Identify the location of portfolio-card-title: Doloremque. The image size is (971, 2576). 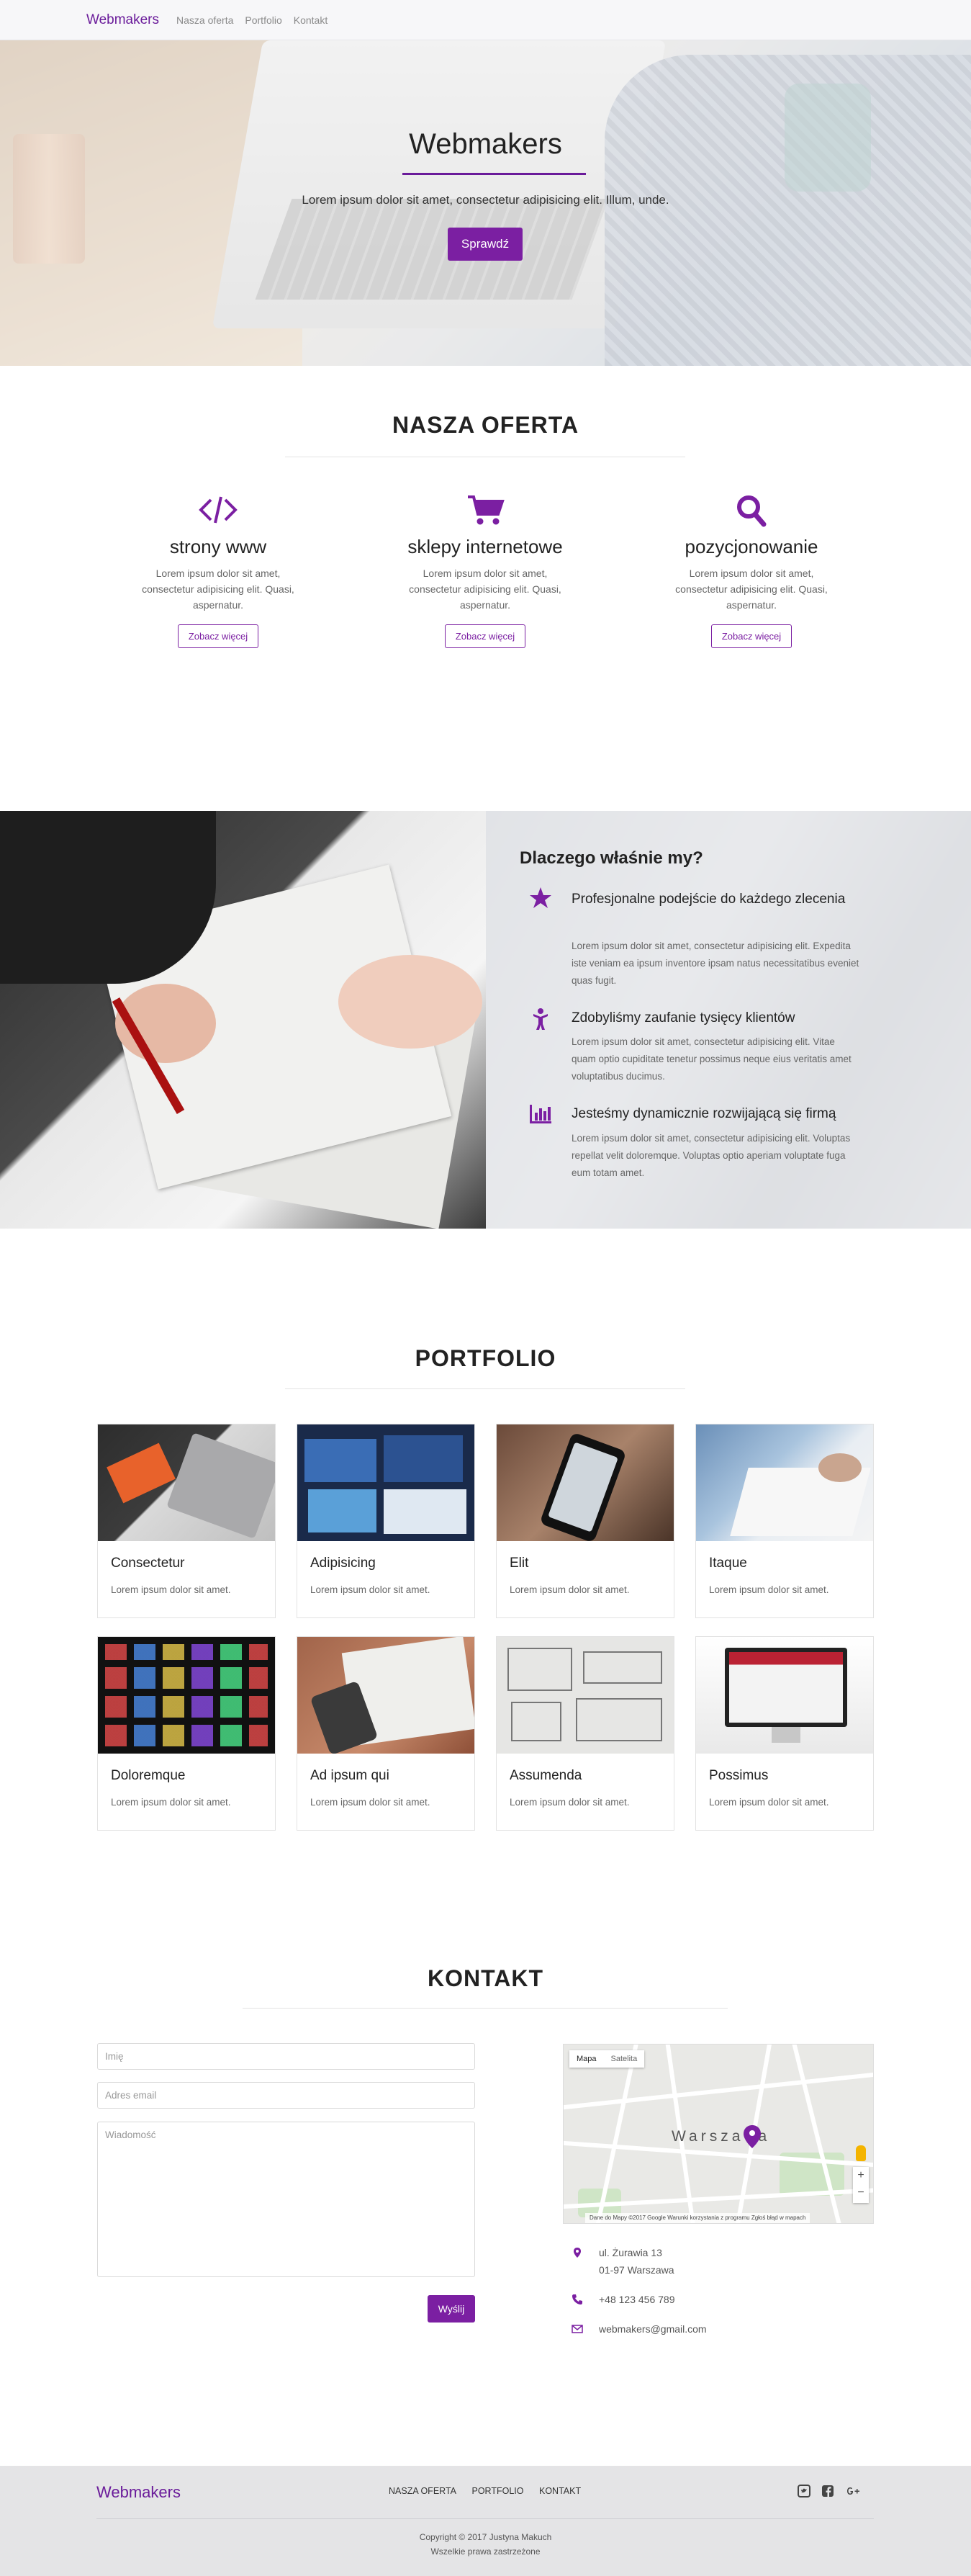
(148, 1775).